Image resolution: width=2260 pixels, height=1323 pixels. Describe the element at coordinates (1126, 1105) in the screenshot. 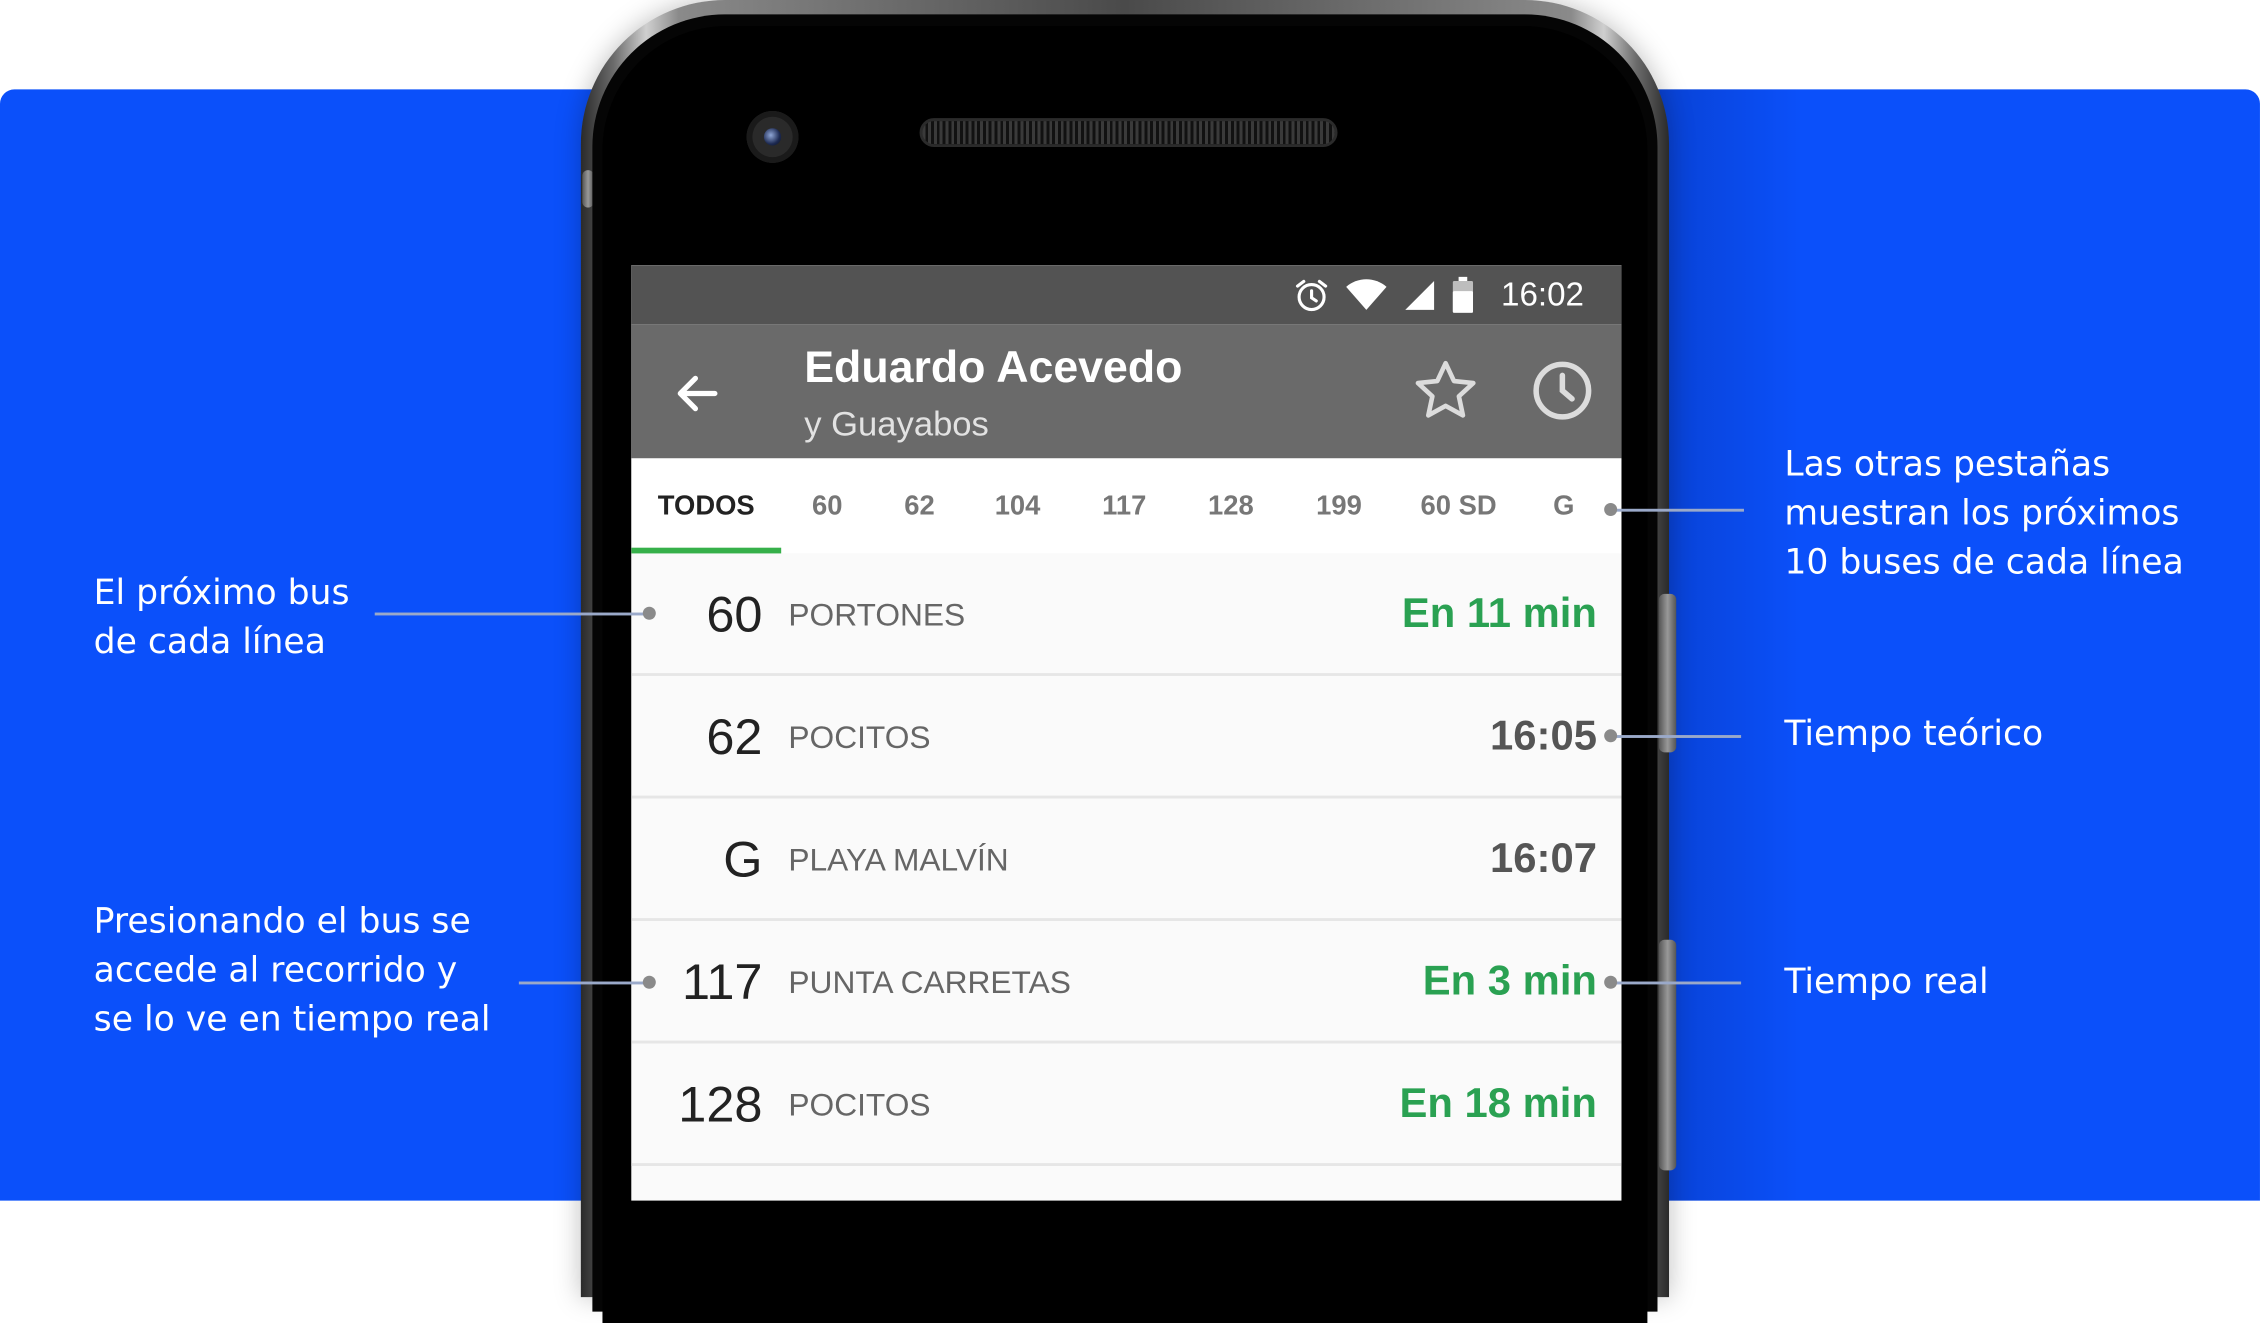

I see `list-item: 128 POCITOS En 18 min` at that location.